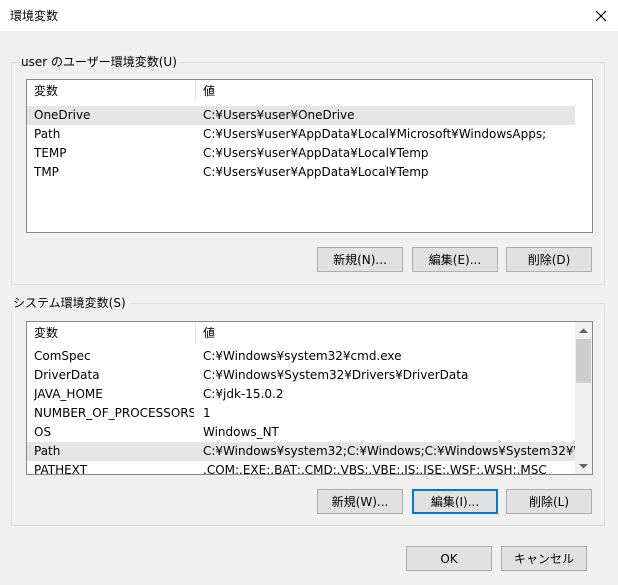 The height and width of the screenshot is (585, 618). Describe the element at coordinates (336, 375) in the screenshot. I see `variable-value: C:¥Windows¥System32¥Drivers¥DriverData` at that location.